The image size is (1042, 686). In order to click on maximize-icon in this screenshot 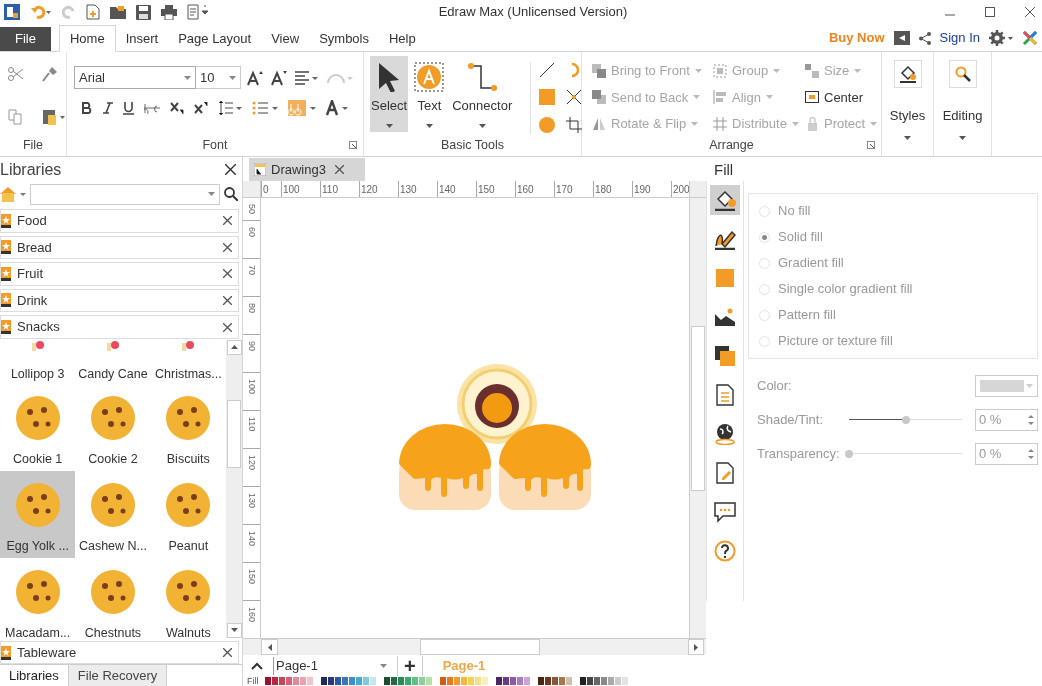, I will do `click(990, 12)`.